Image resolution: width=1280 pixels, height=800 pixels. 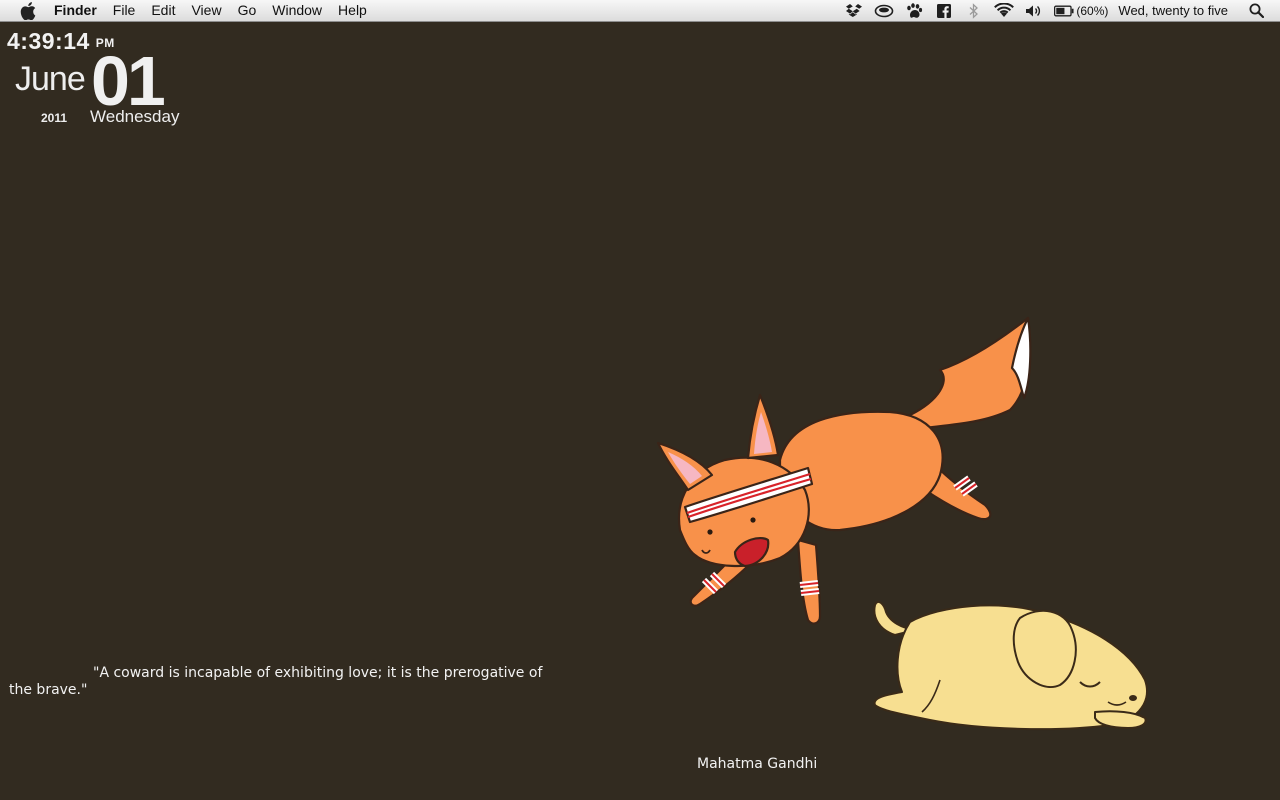 I want to click on widget-year: 2011, so click(x=54, y=118).